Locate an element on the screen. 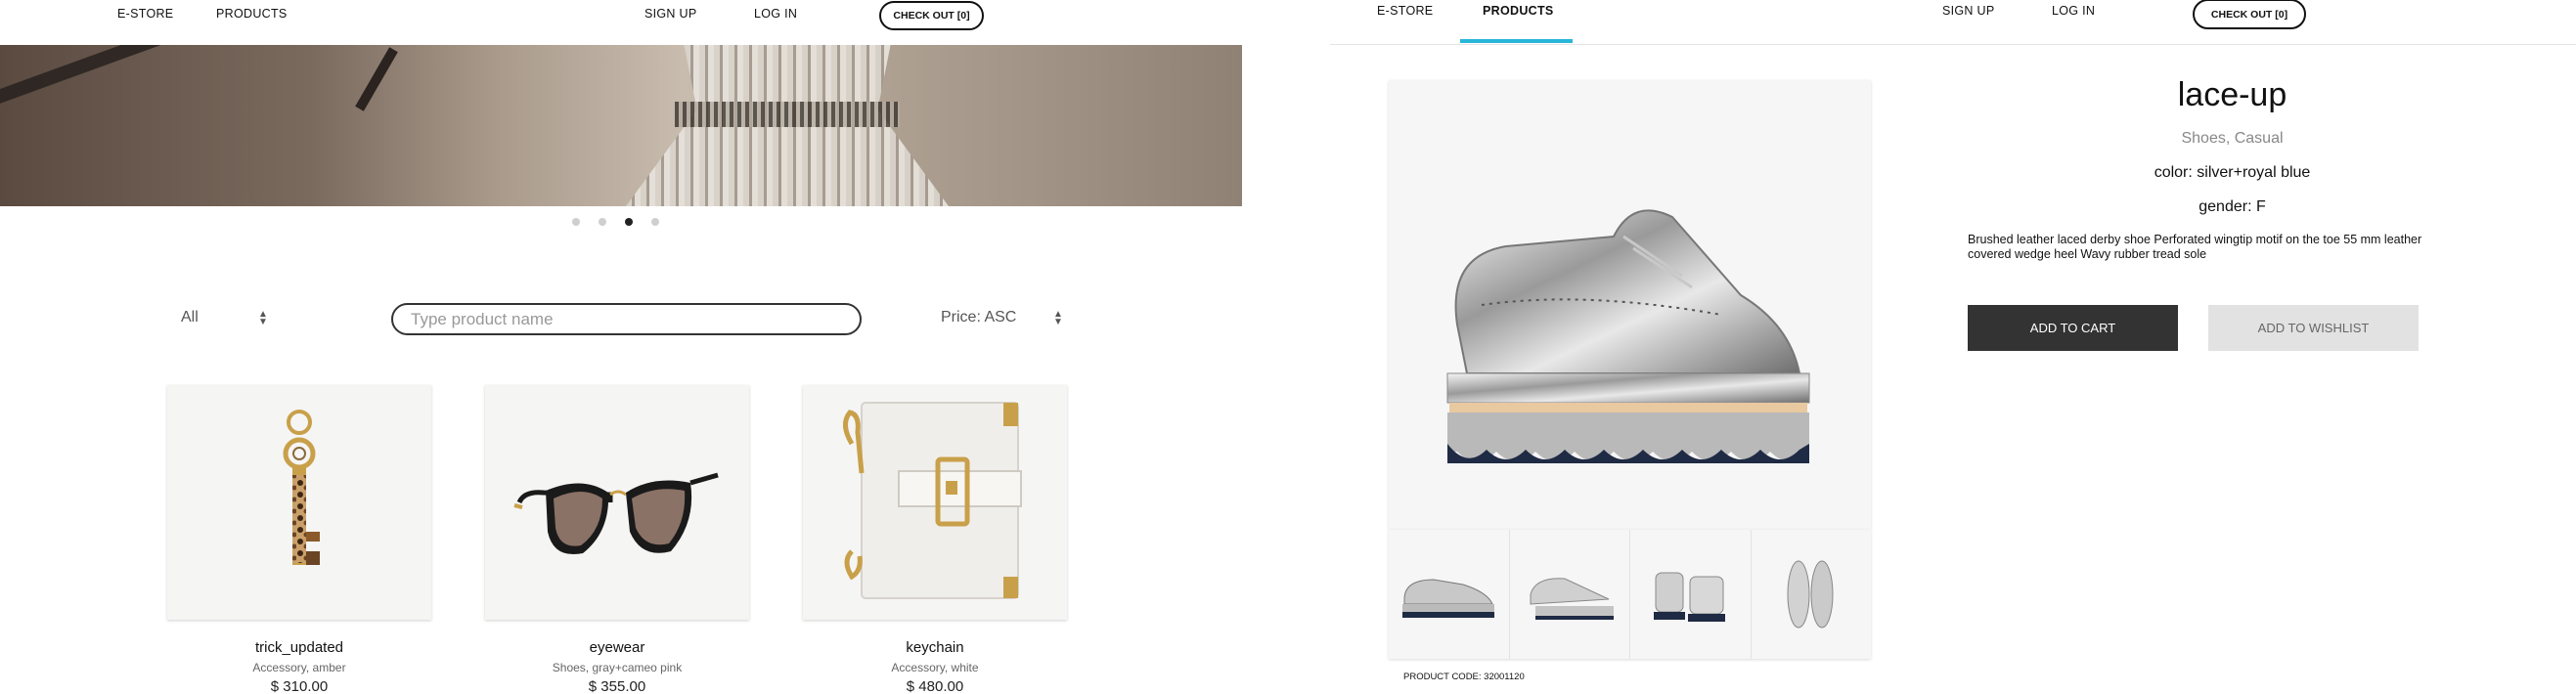  product-category: Shoes, Casual is located at coordinates (2232, 138).